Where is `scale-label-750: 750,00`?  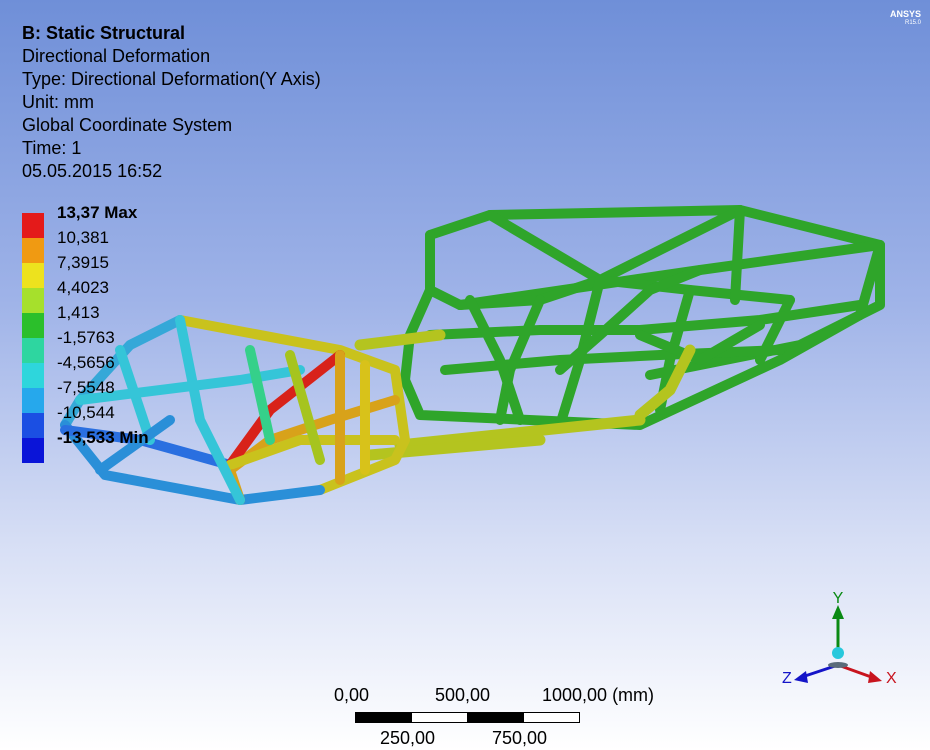
scale-label-750: 750,00 is located at coordinates (520, 738).